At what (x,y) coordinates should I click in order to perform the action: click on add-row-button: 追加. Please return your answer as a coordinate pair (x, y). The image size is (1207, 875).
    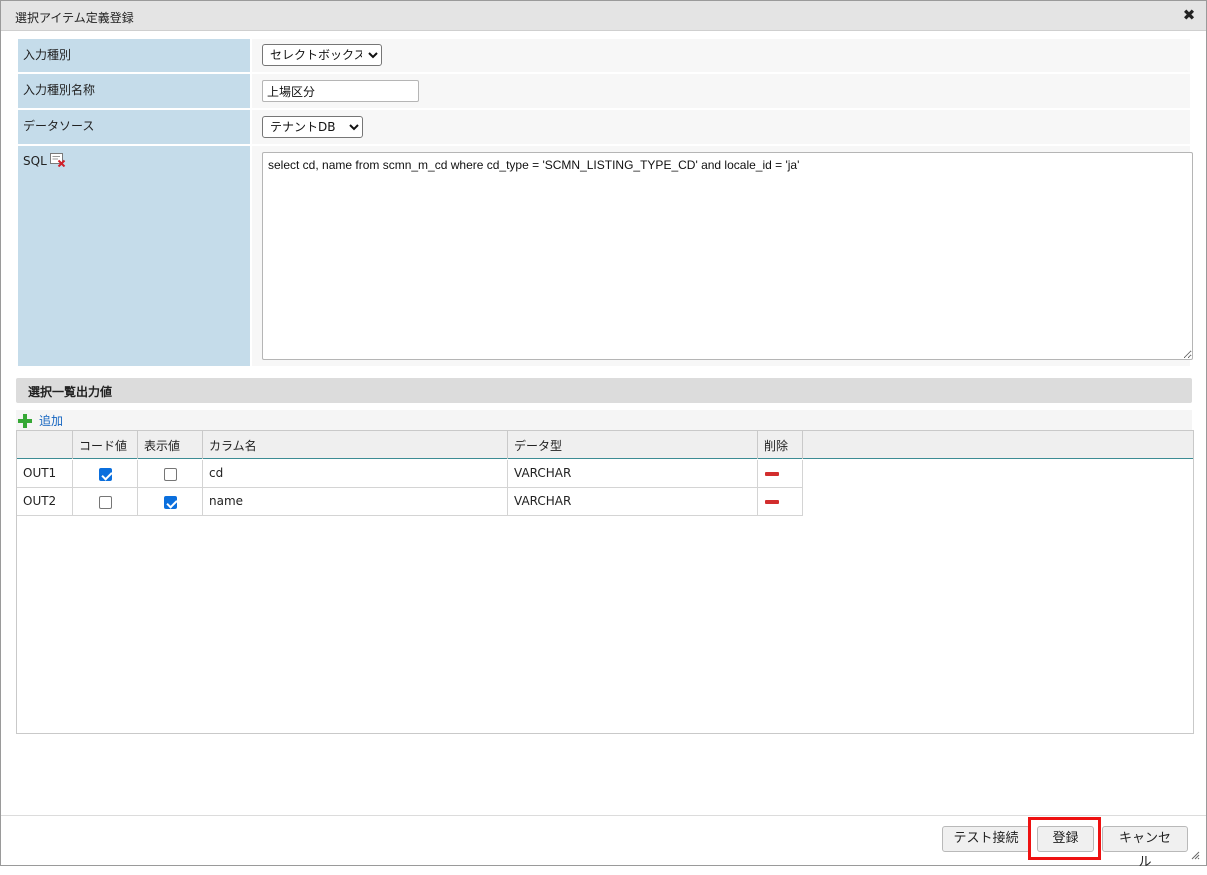
    Looking at the image, I should click on (40, 420).